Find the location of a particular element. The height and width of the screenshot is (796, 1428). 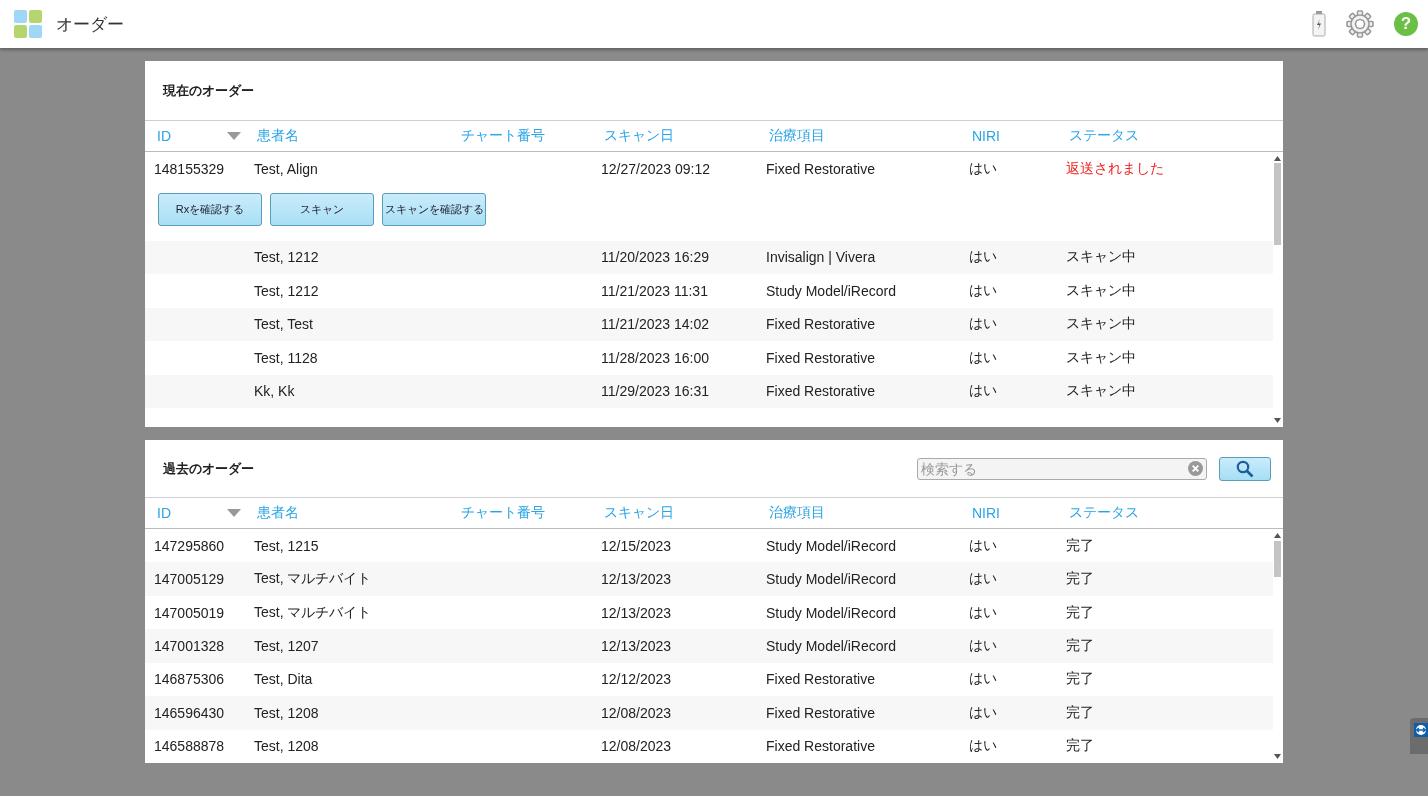

table-cell-text: 148155329 is located at coordinates (189, 168).